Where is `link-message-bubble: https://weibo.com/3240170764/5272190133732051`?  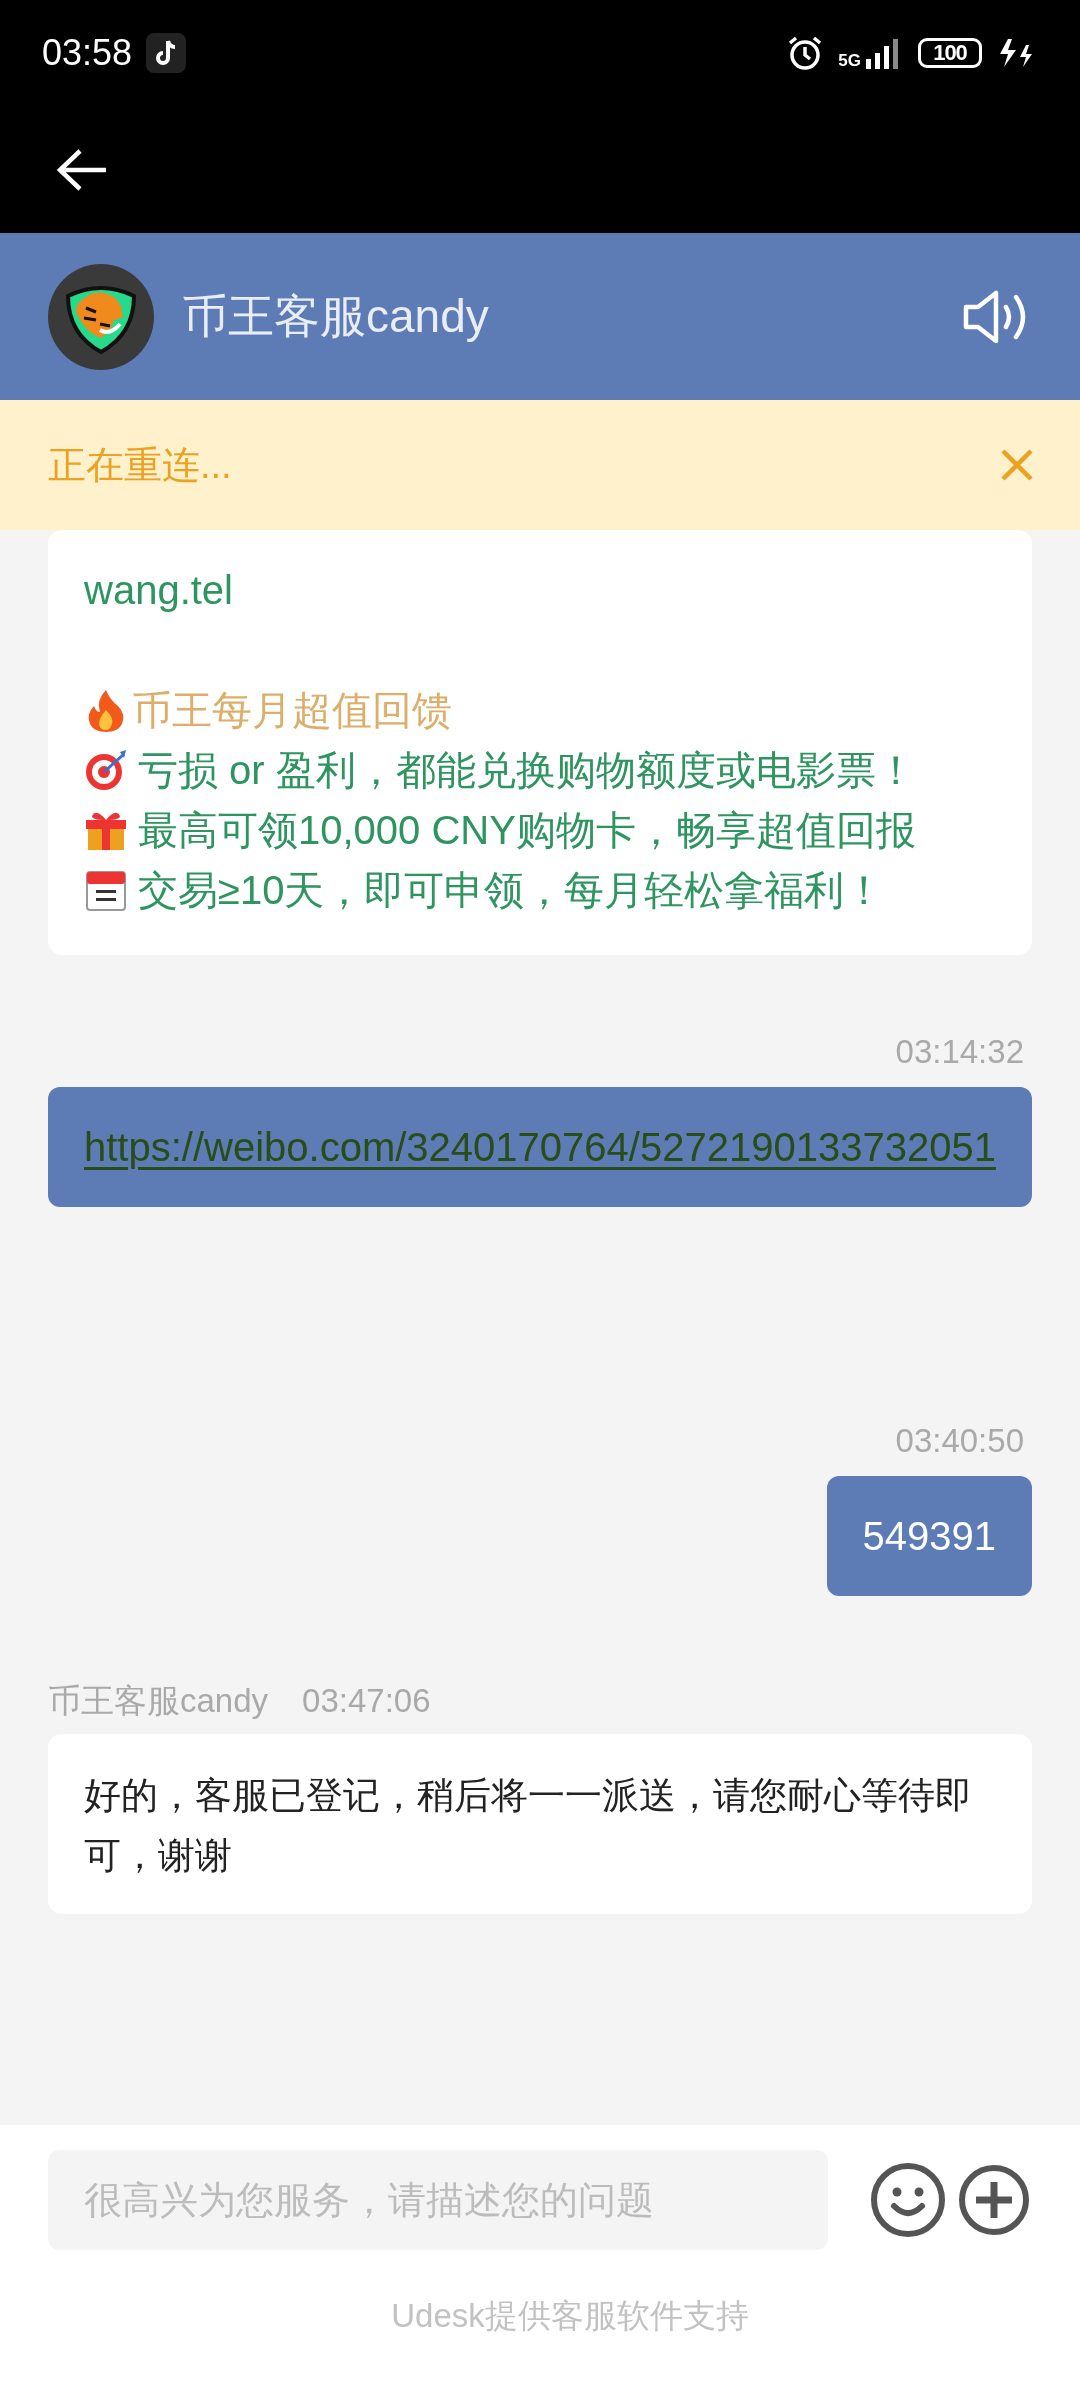
link-message-bubble: https://weibo.com/3240170764/5272190133732051 is located at coordinates (540, 1147).